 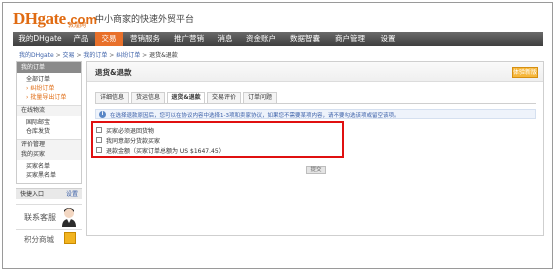 What do you see at coordinates (388, 39) in the screenshot?
I see `nav-item-9: 设置` at bounding box center [388, 39].